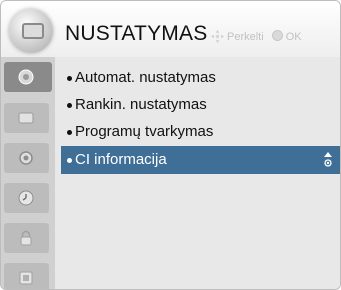  Describe the element at coordinates (144, 131) in the screenshot. I see `menu-item-label: Programų tvarkymas` at that location.